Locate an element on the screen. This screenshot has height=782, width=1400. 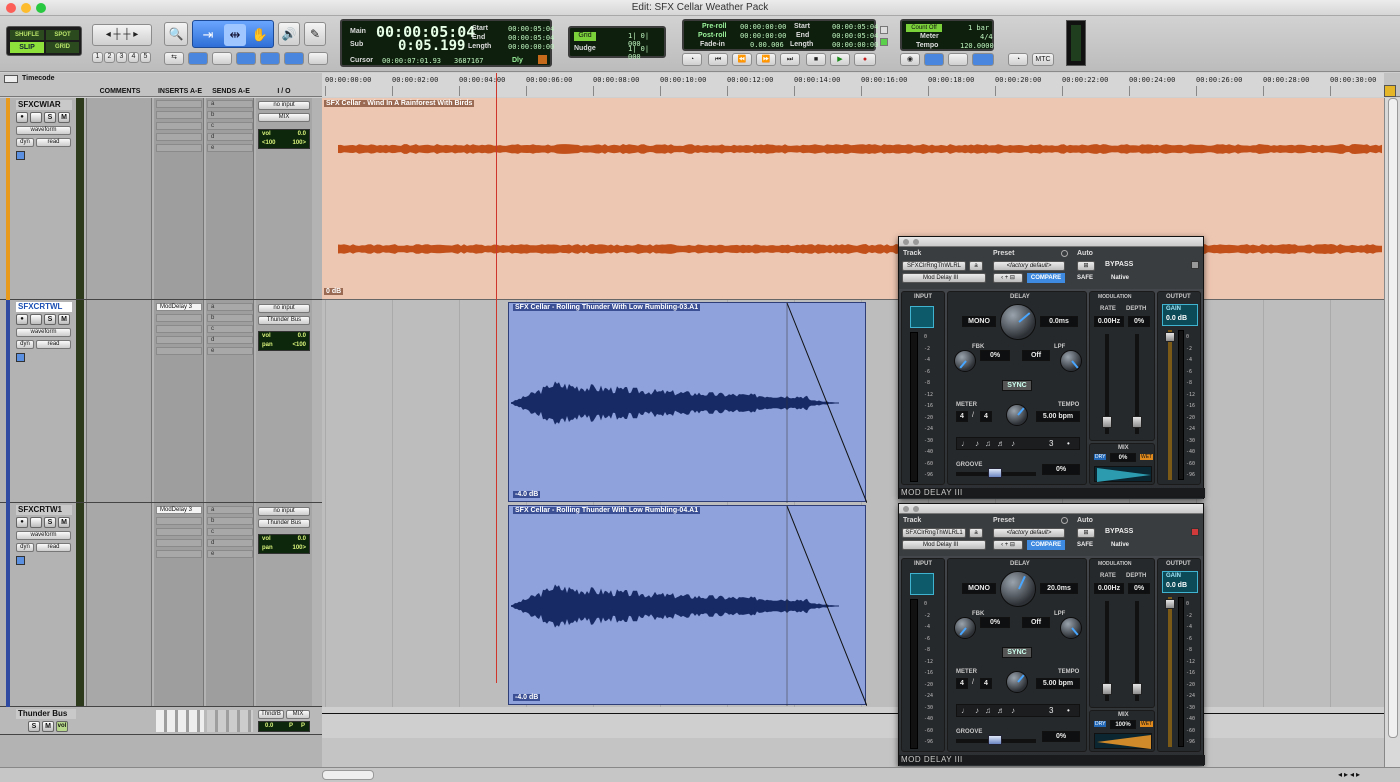
scrubber-speaker-icon: 🔊 is located at coordinates (289, 34).